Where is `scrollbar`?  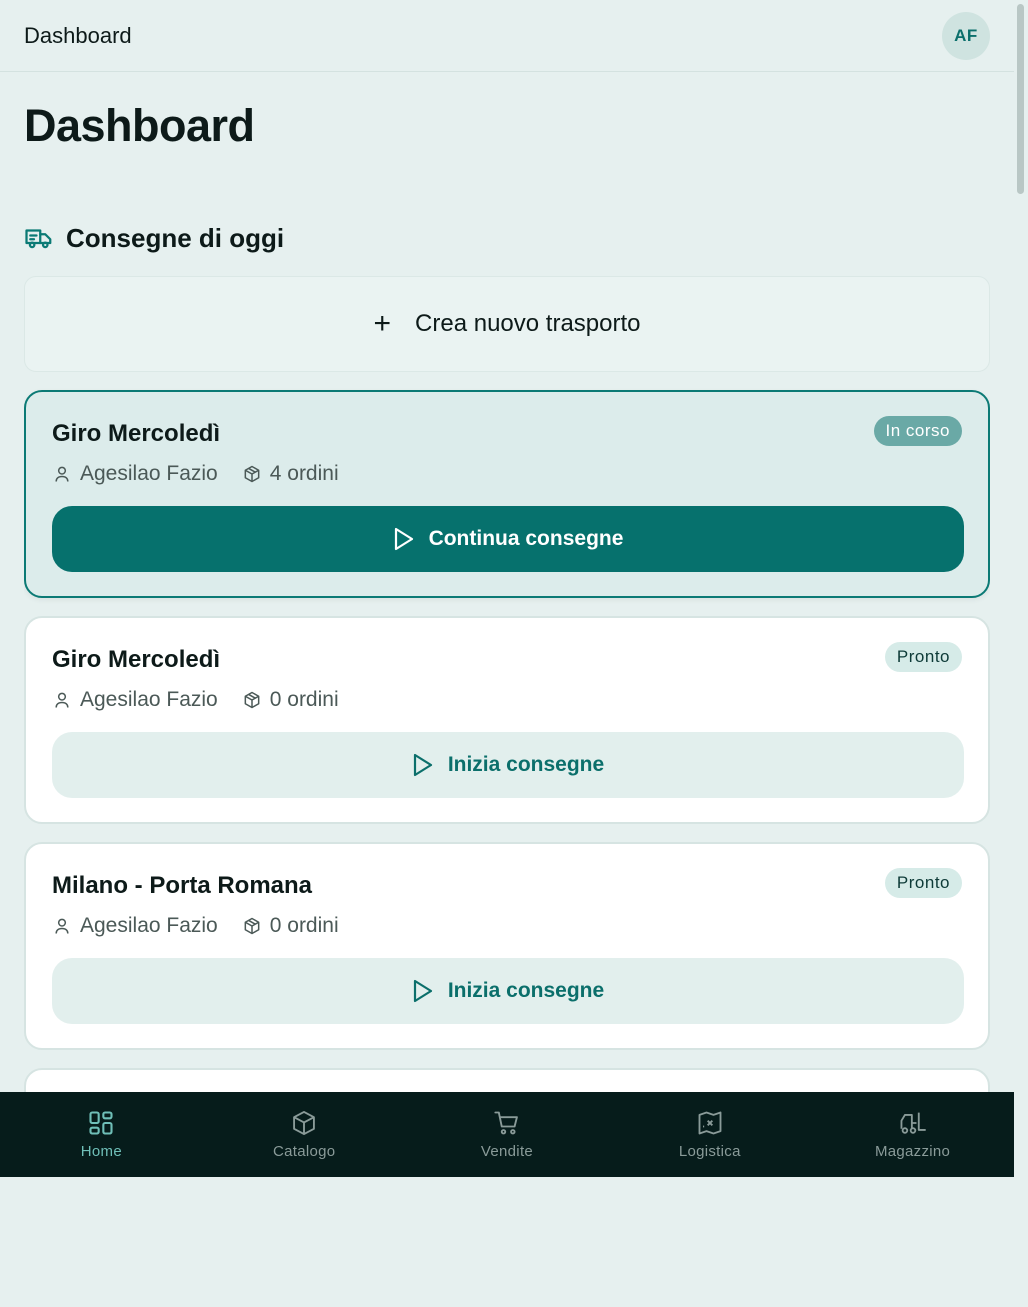
scrollbar is located at coordinates (1021, 653).